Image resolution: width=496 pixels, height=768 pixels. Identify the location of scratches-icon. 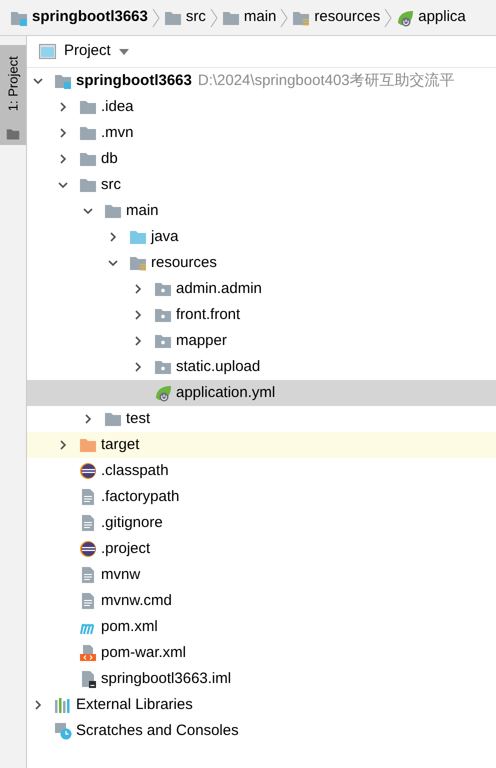
(63, 731).